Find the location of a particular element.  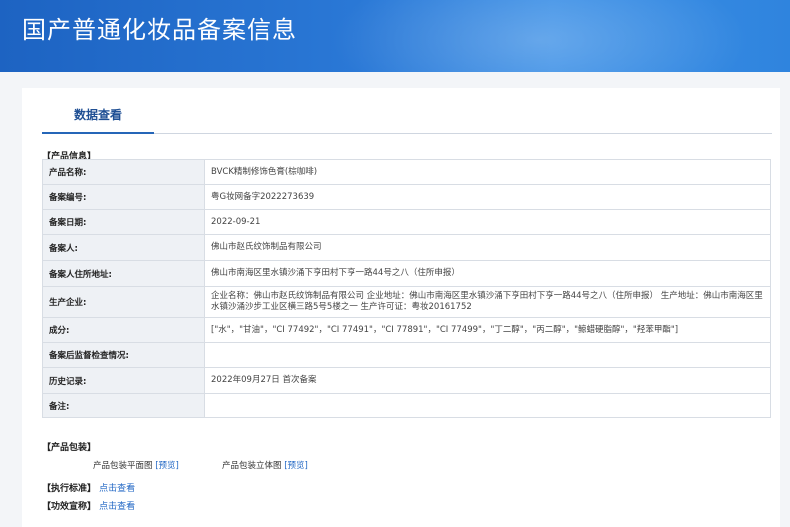

row-label-manufacturer: 生产企业: is located at coordinates (123, 302).